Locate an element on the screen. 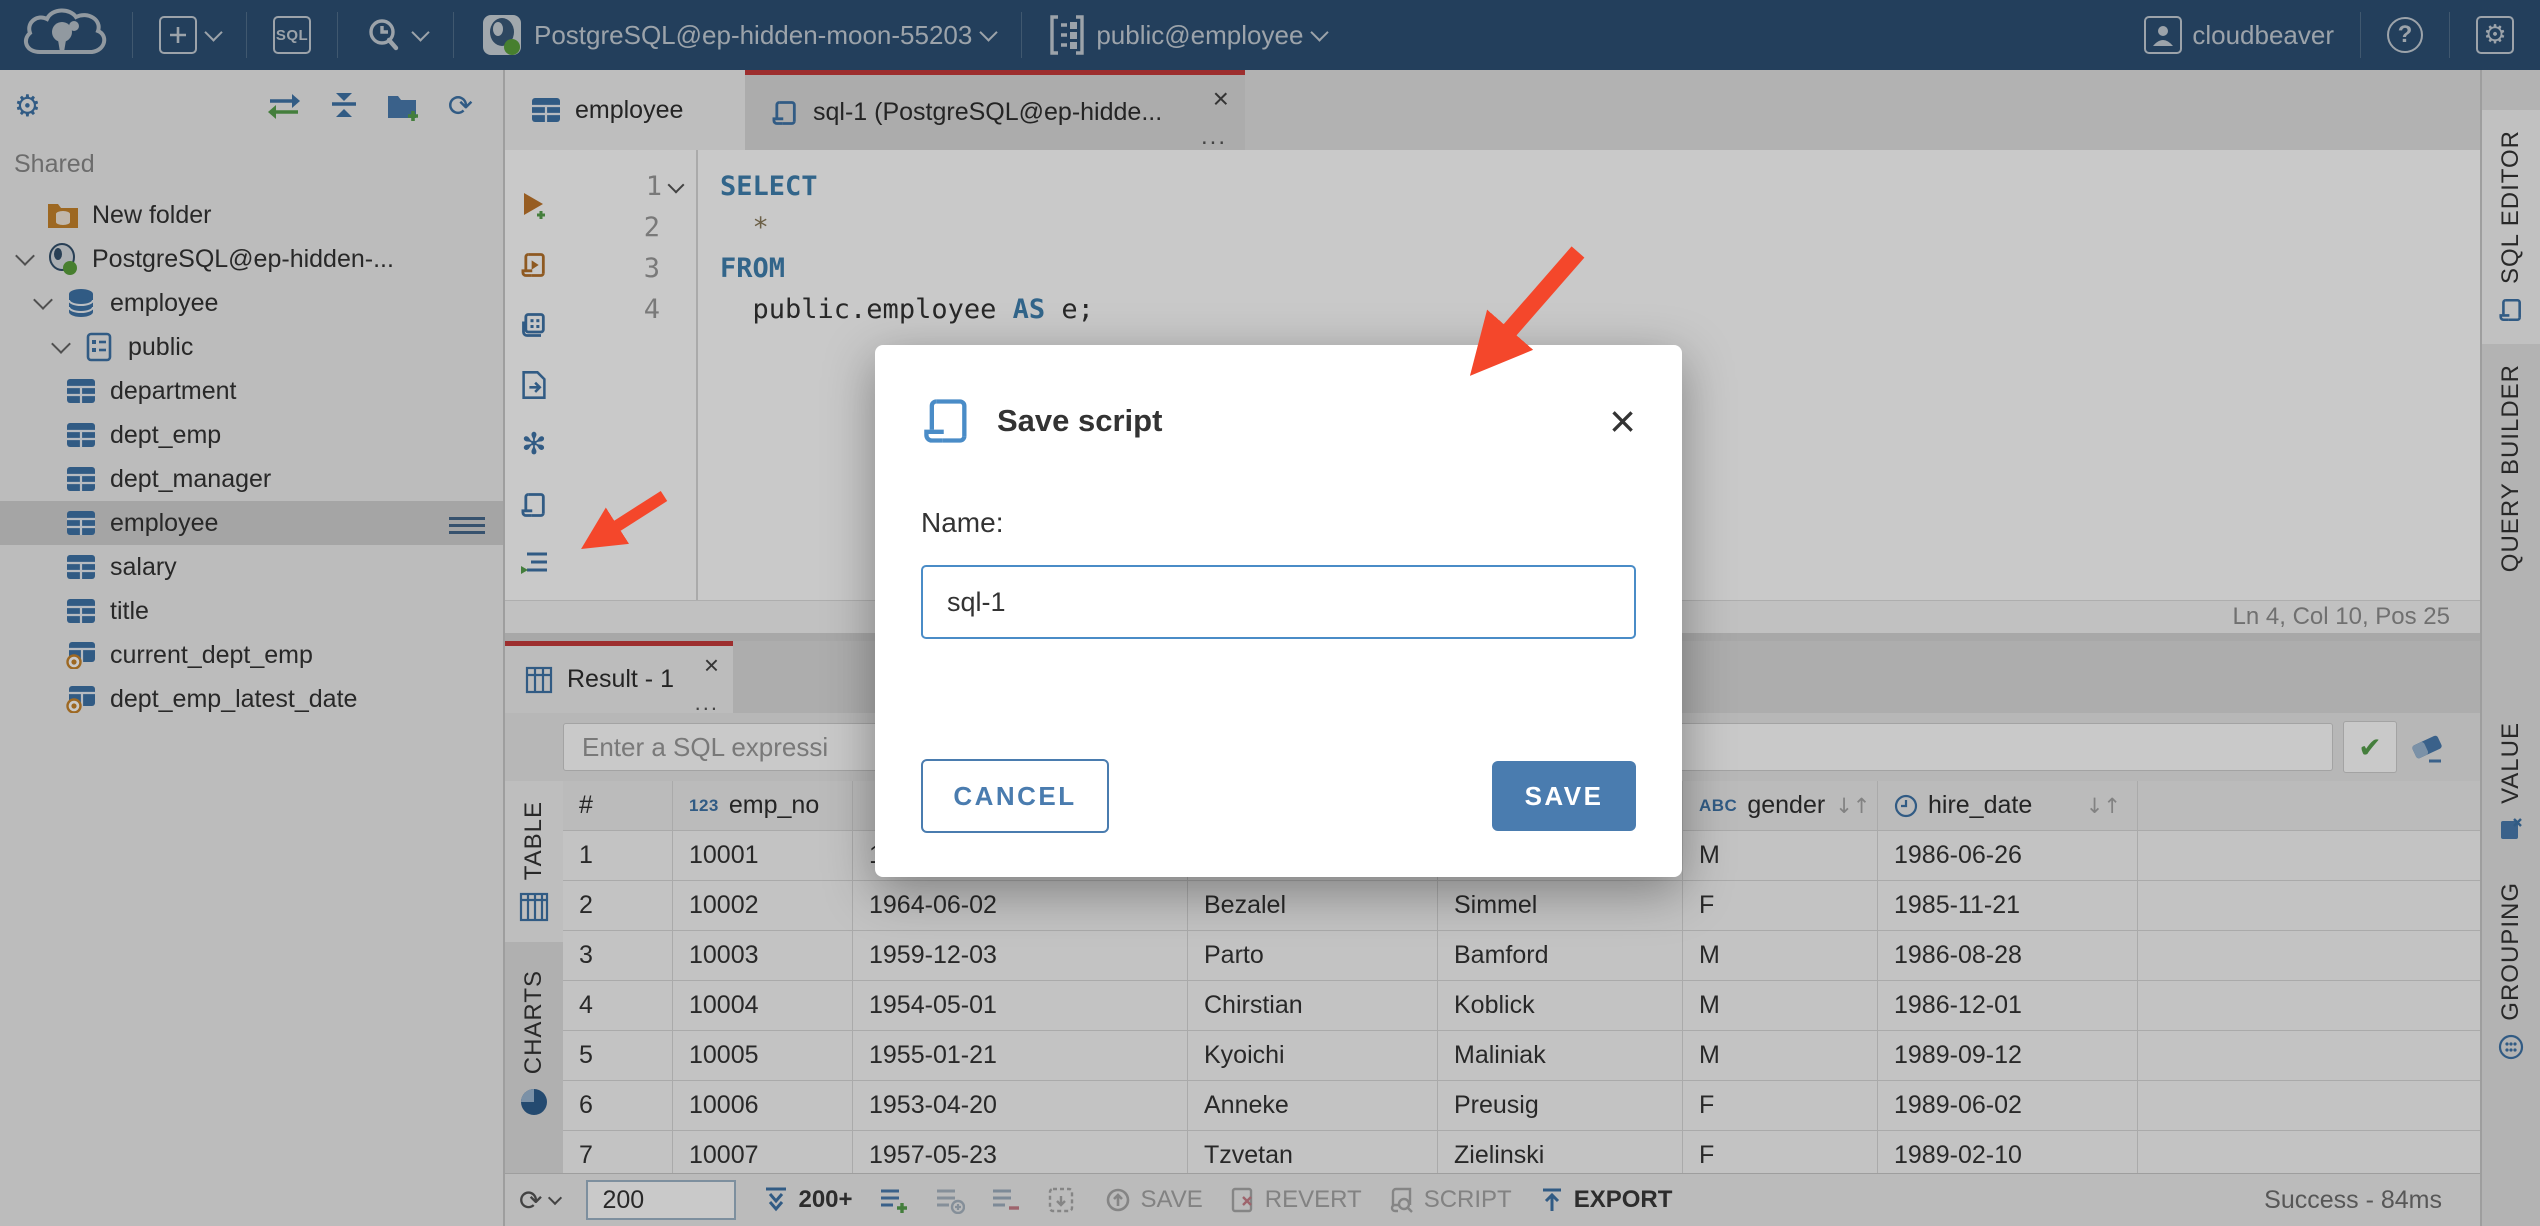 Image resolution: width=2540 pixels, height=1226 pixels. script-icon is located at coordinates (947, 421).